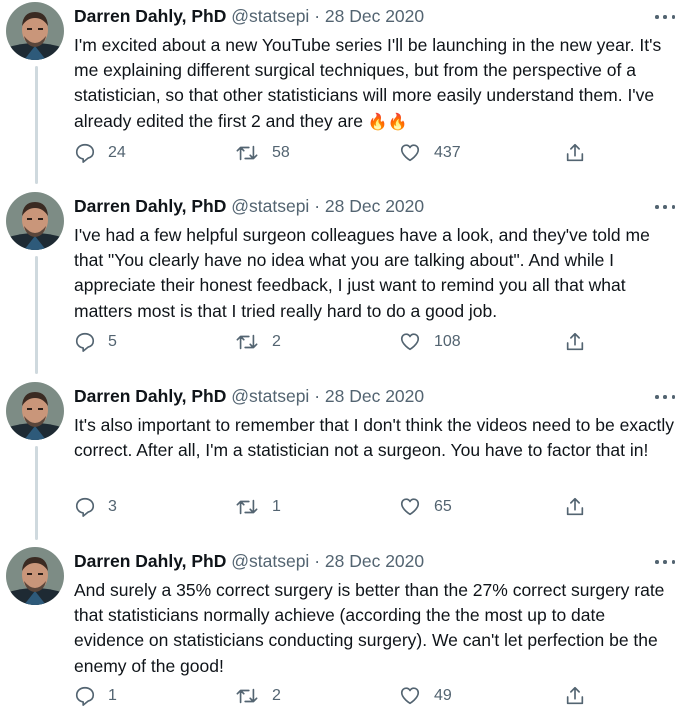  What do you see at coordinates (112, 506) in the screenshot?
I see `reply-count: 3` at bounding box center [112, 506].